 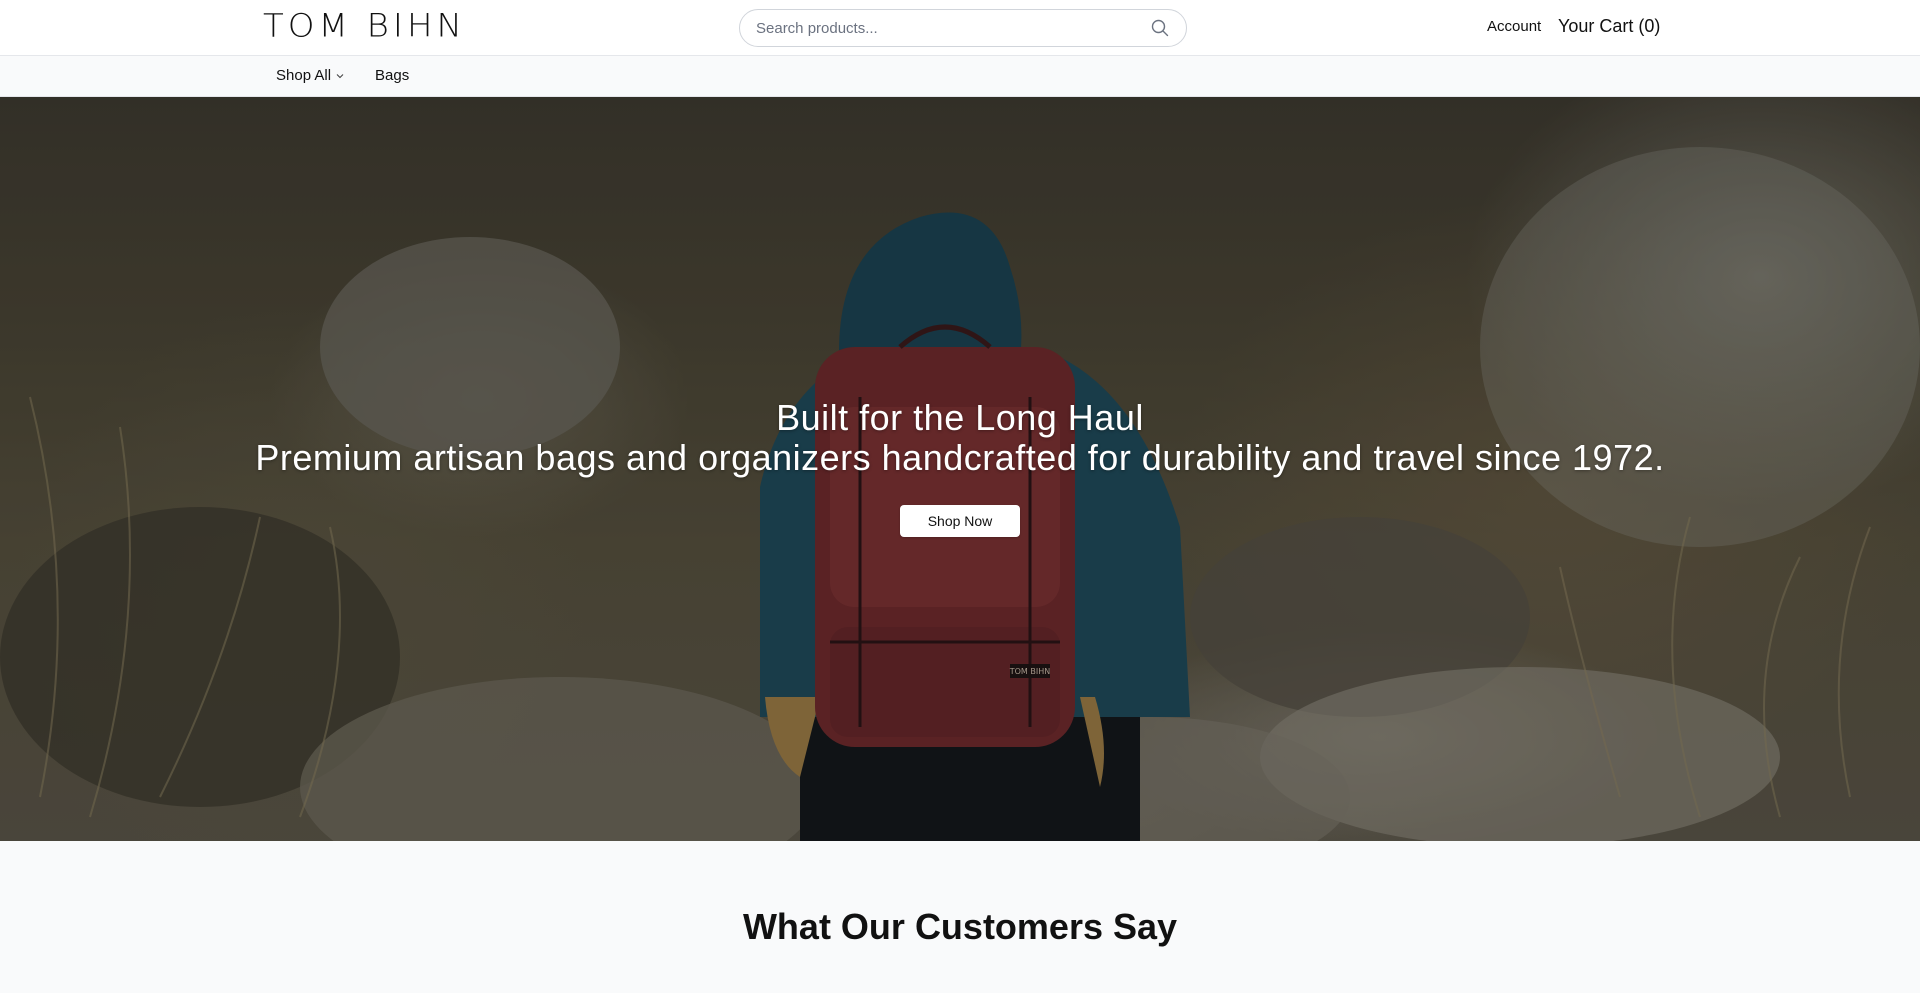 What do you see at coordinates (953, 28) in the screenshot?
I see `search-input` at bounding box center [953, 28].